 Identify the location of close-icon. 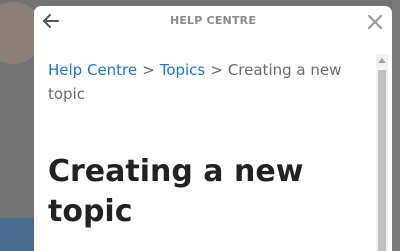
(375, 22).